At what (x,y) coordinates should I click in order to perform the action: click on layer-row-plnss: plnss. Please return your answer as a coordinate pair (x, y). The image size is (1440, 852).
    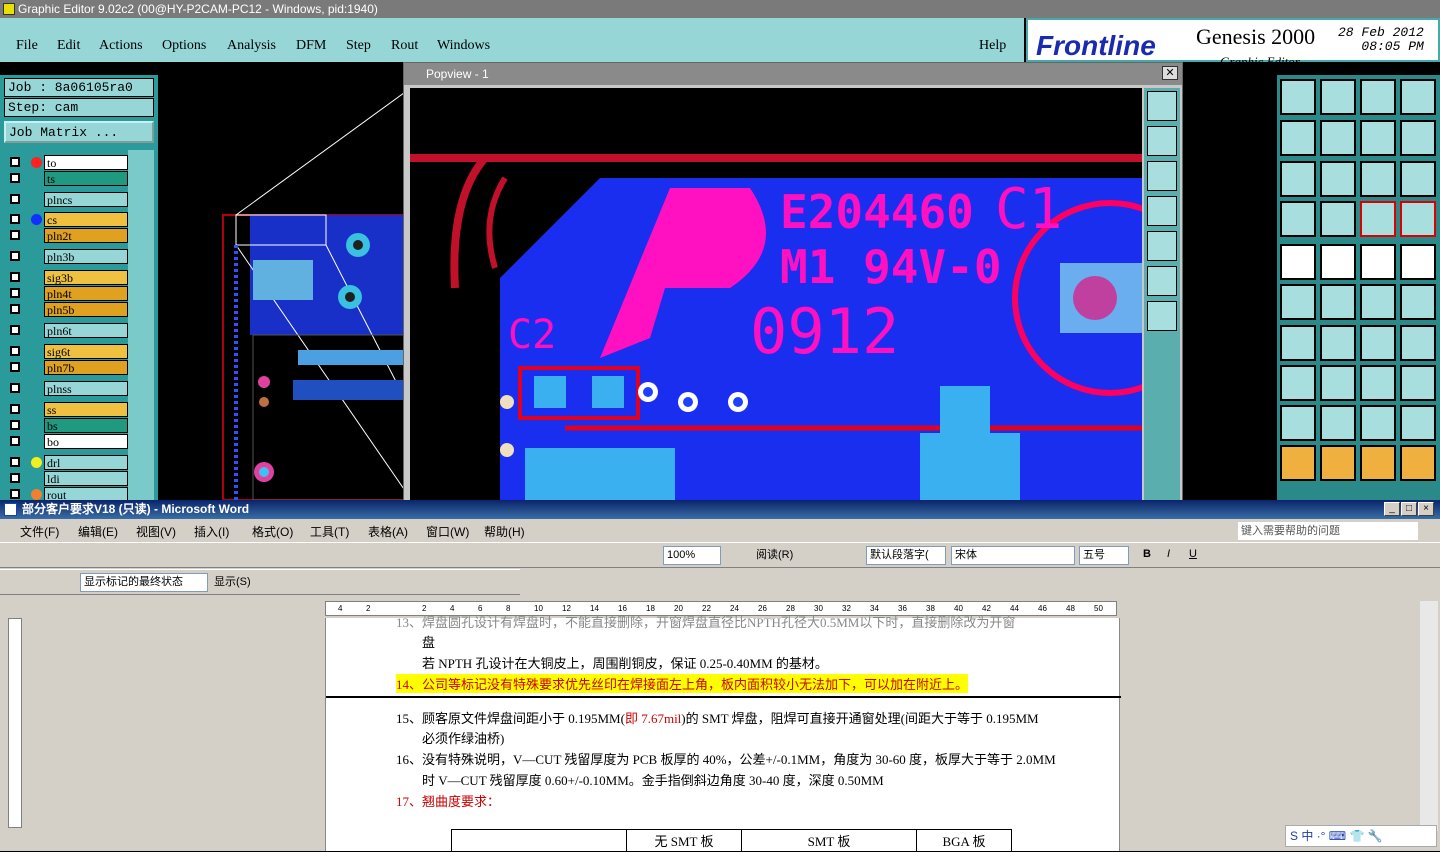
    Looking at the image, I should click on (68, 388).